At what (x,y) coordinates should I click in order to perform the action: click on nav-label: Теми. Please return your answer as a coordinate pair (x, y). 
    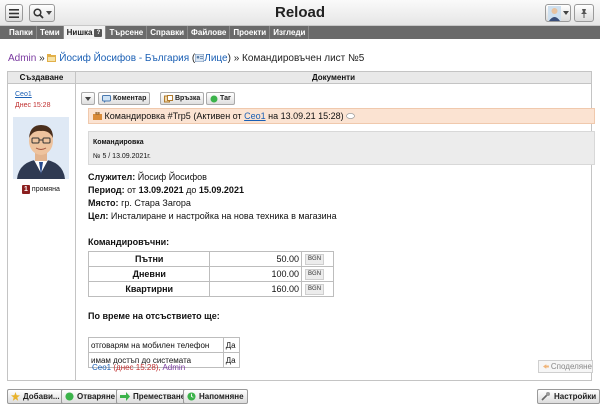
    Looking at the image, I should click on (49, 32).